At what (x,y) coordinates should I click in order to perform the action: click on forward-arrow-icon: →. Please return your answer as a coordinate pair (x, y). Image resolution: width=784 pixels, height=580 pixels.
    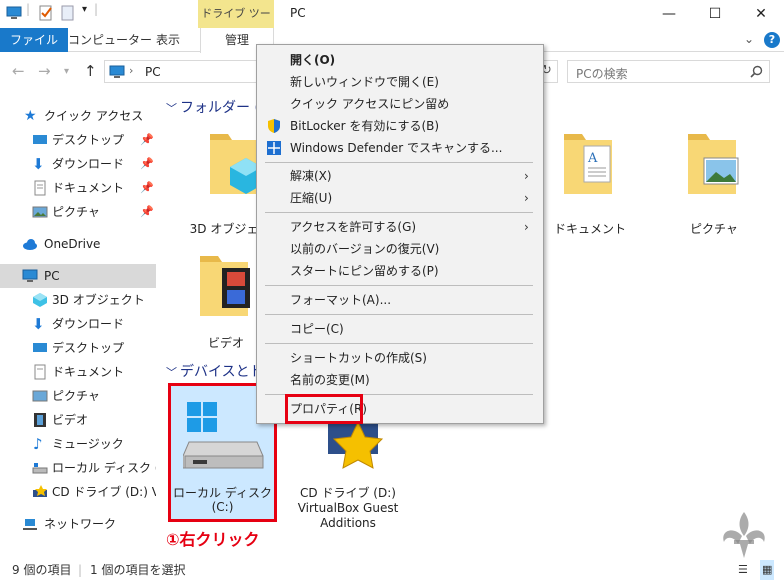
    Looking at the image, I should click on (44, 71).